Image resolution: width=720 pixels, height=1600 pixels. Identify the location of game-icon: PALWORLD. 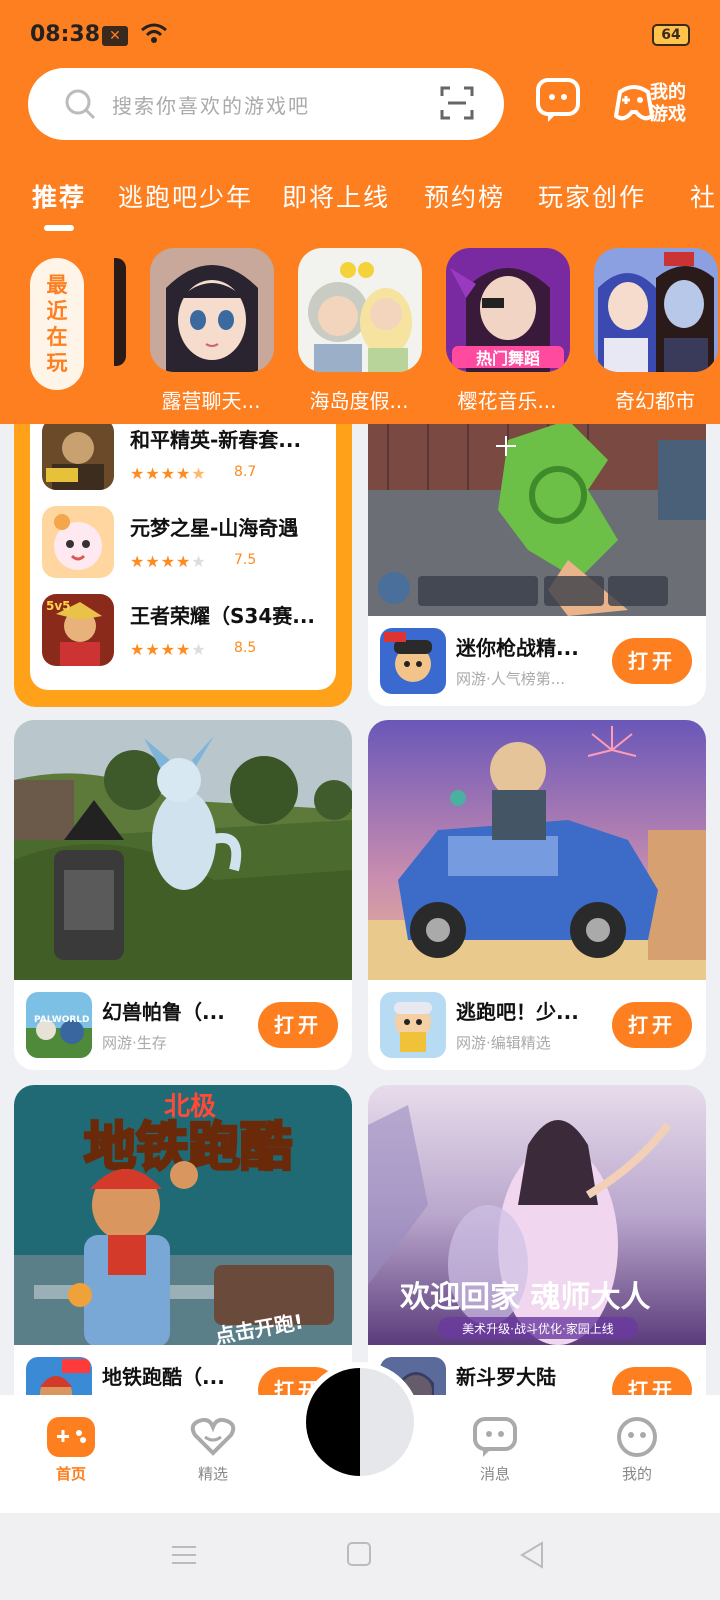
(59, 1025).